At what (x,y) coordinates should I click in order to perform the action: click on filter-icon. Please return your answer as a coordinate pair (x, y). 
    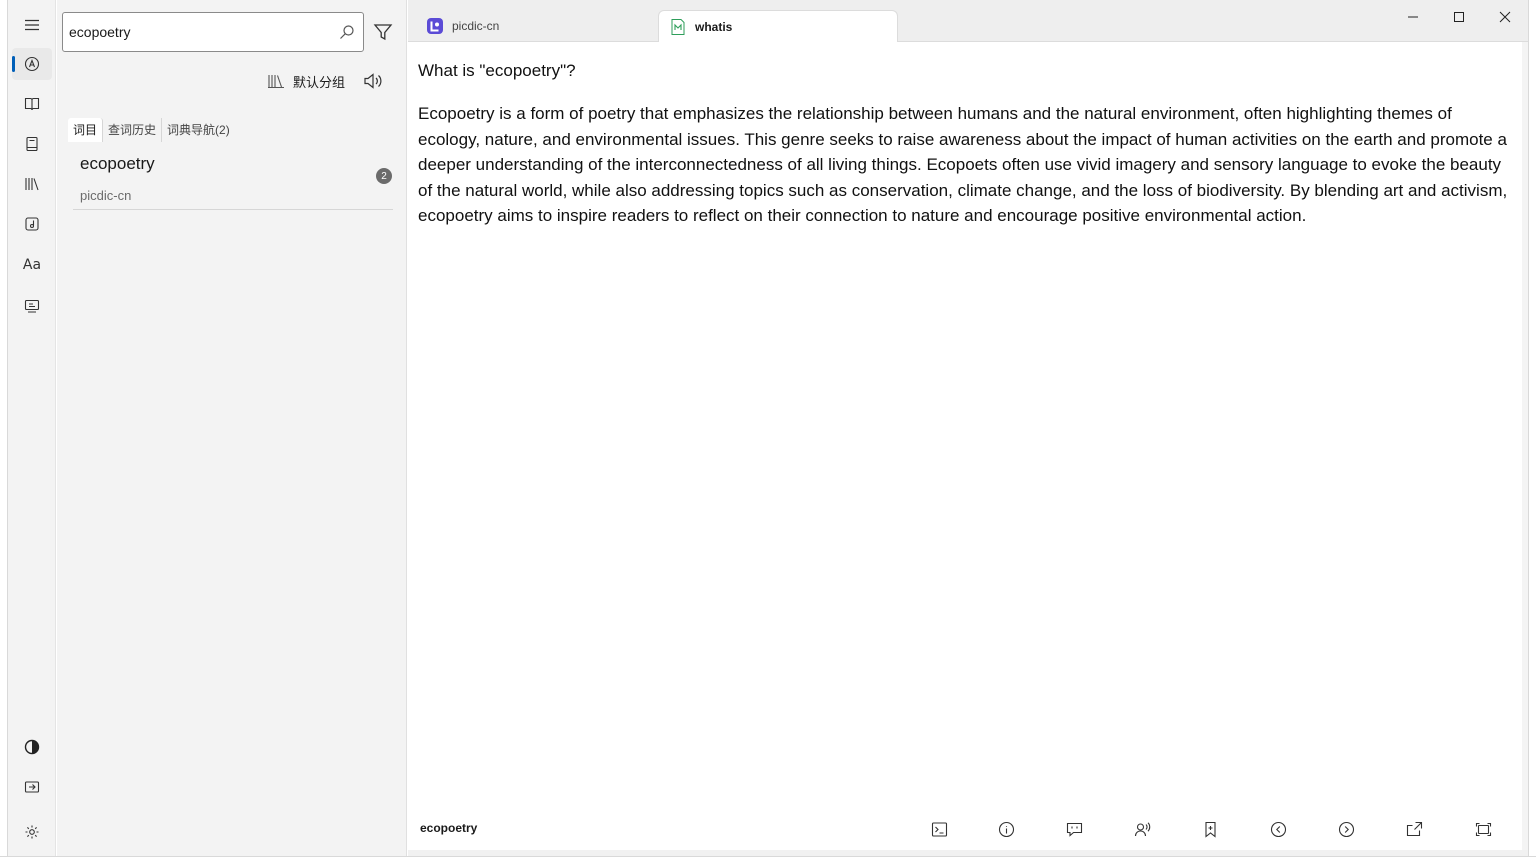
    Looking at the image, I should click on (383, 32).